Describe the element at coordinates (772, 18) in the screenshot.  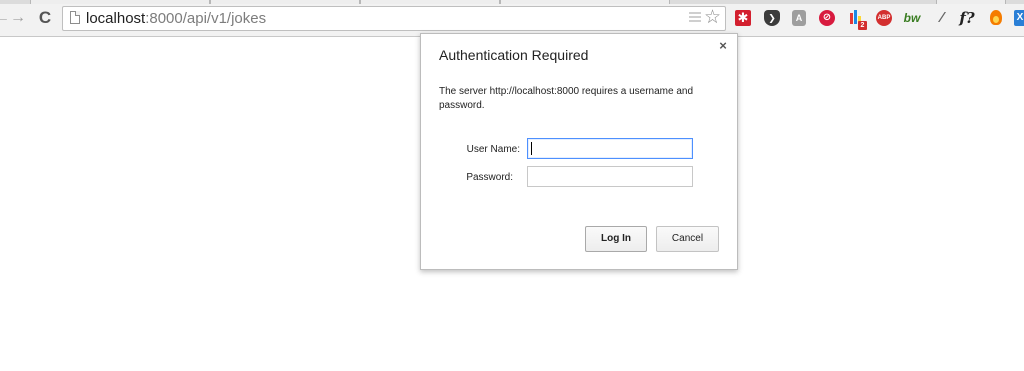
I see `pocket-icon: ❯` at that location.